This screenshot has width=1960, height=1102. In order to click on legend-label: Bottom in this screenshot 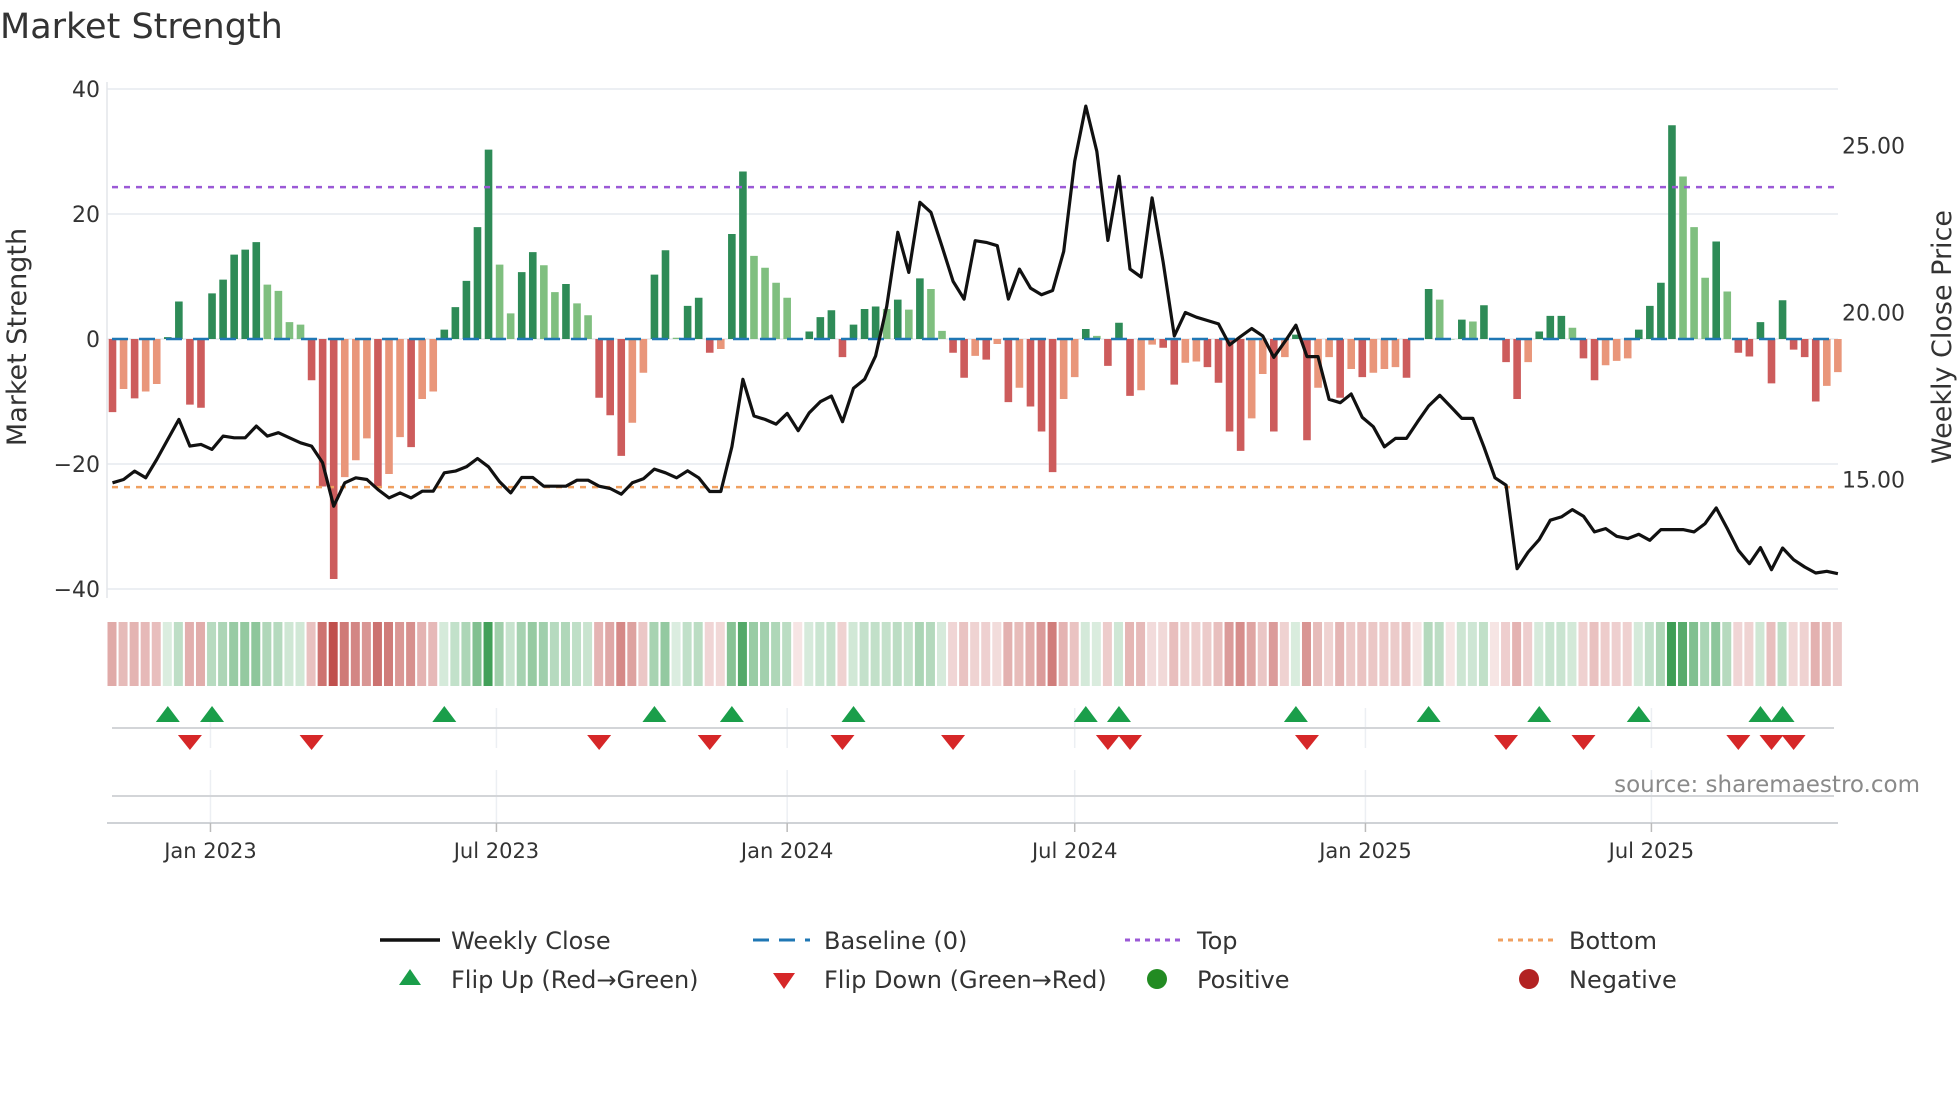, I will do `click(1613, 941)`.